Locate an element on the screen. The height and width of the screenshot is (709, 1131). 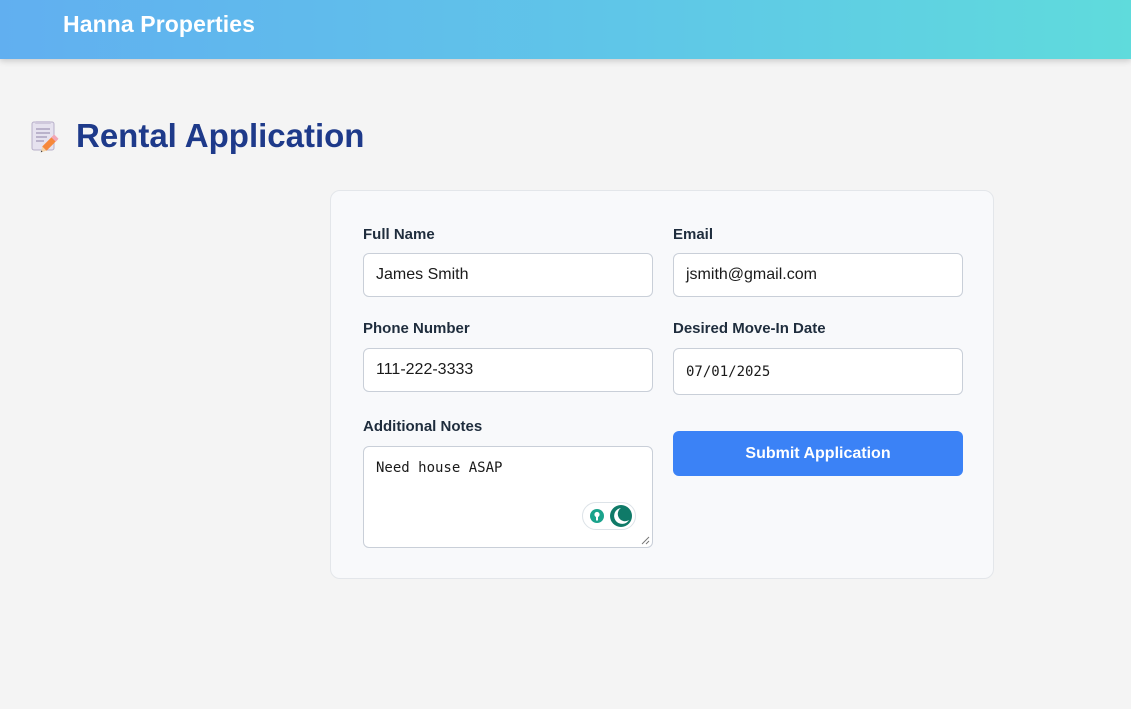
top-header-bar: Hanna Properties is located at coordinates (565, 29).